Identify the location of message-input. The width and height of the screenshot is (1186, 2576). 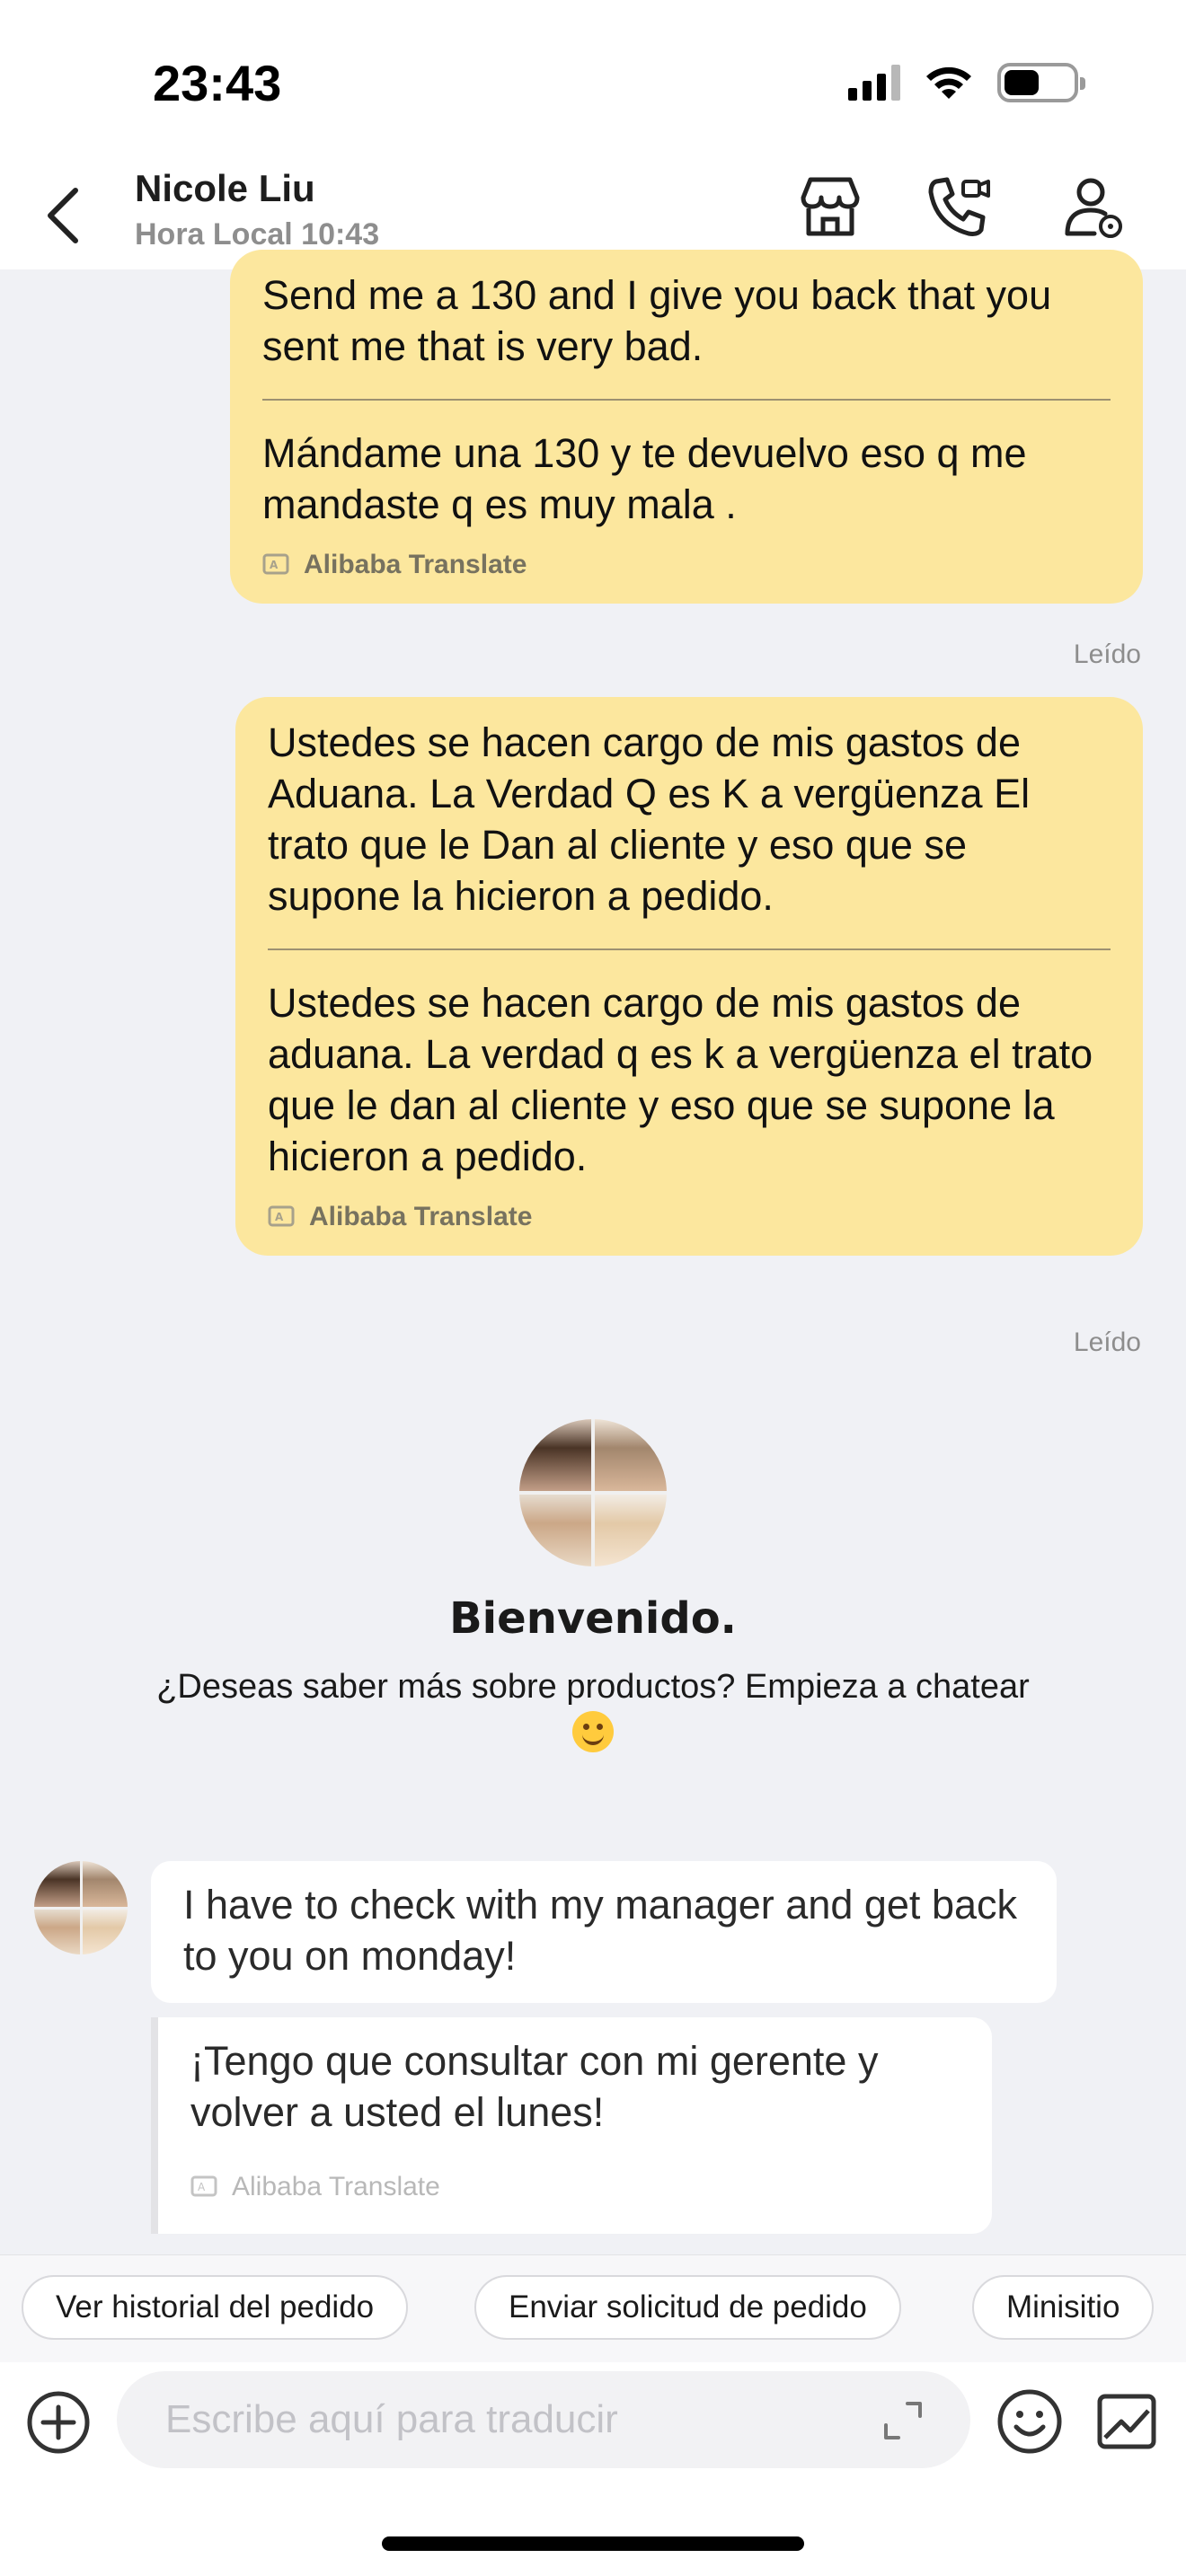
(543, 2419).